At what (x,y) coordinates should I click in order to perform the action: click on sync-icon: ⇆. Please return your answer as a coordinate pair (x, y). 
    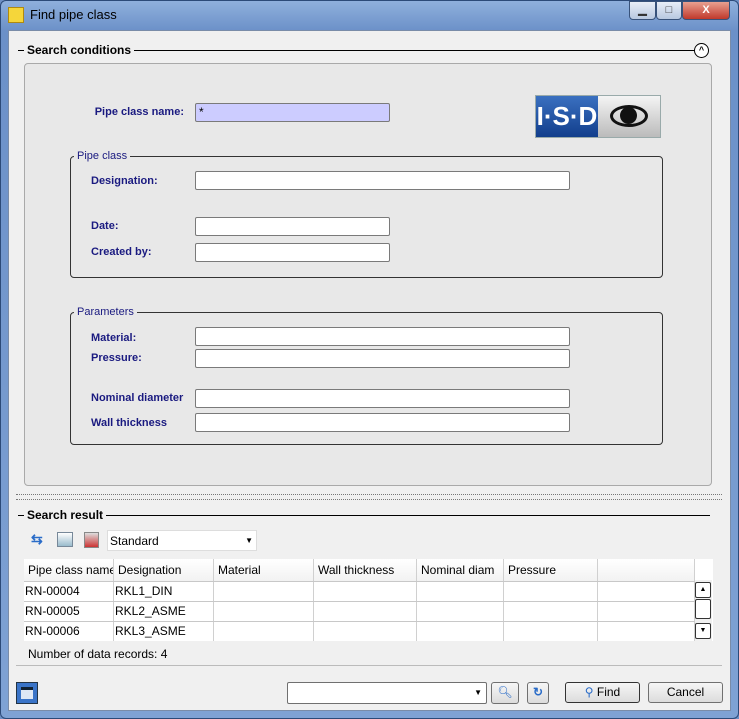
    Looking at the image, I should click on (39, 539).